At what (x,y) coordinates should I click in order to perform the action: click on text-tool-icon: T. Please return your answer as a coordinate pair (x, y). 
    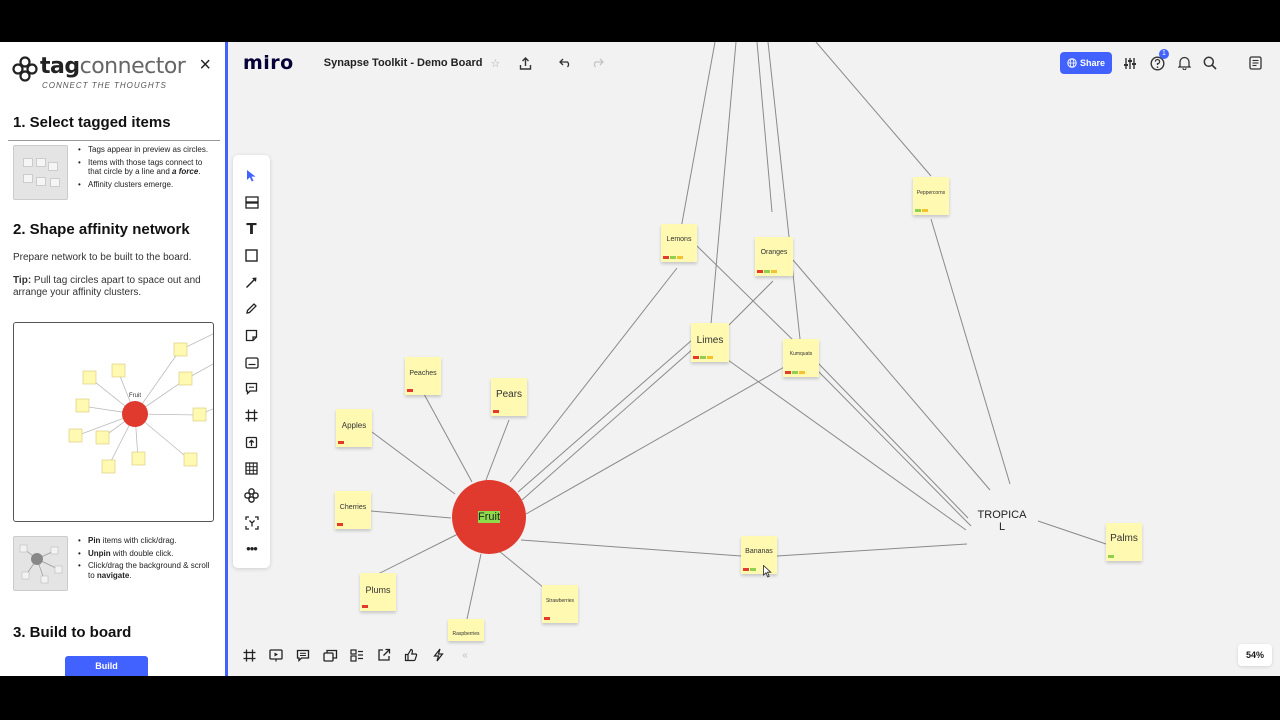
    Looking at the image, I should click on (251, 228).